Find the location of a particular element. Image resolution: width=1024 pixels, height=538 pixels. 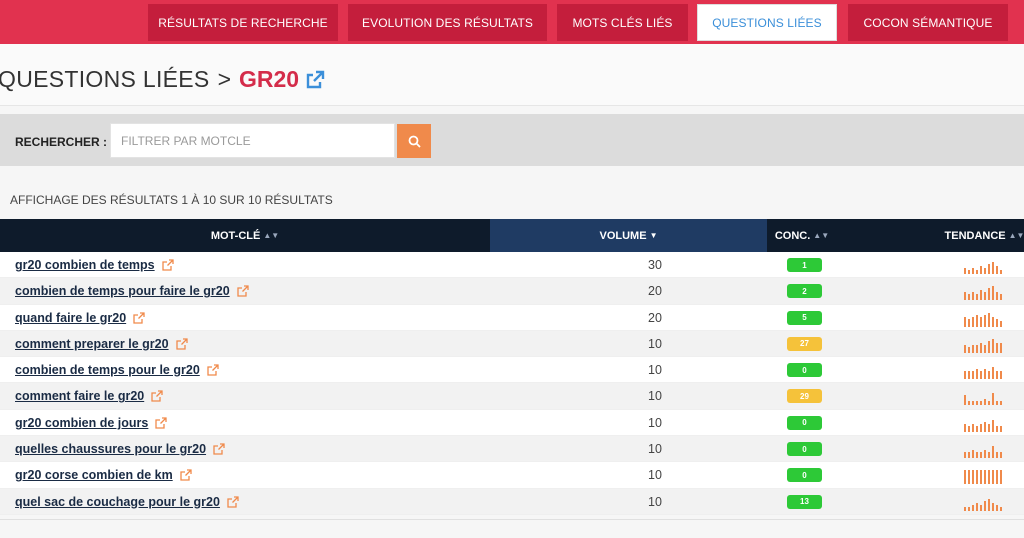

keyword-link: comment faire le gr20 is located at coordinates (79, 396).